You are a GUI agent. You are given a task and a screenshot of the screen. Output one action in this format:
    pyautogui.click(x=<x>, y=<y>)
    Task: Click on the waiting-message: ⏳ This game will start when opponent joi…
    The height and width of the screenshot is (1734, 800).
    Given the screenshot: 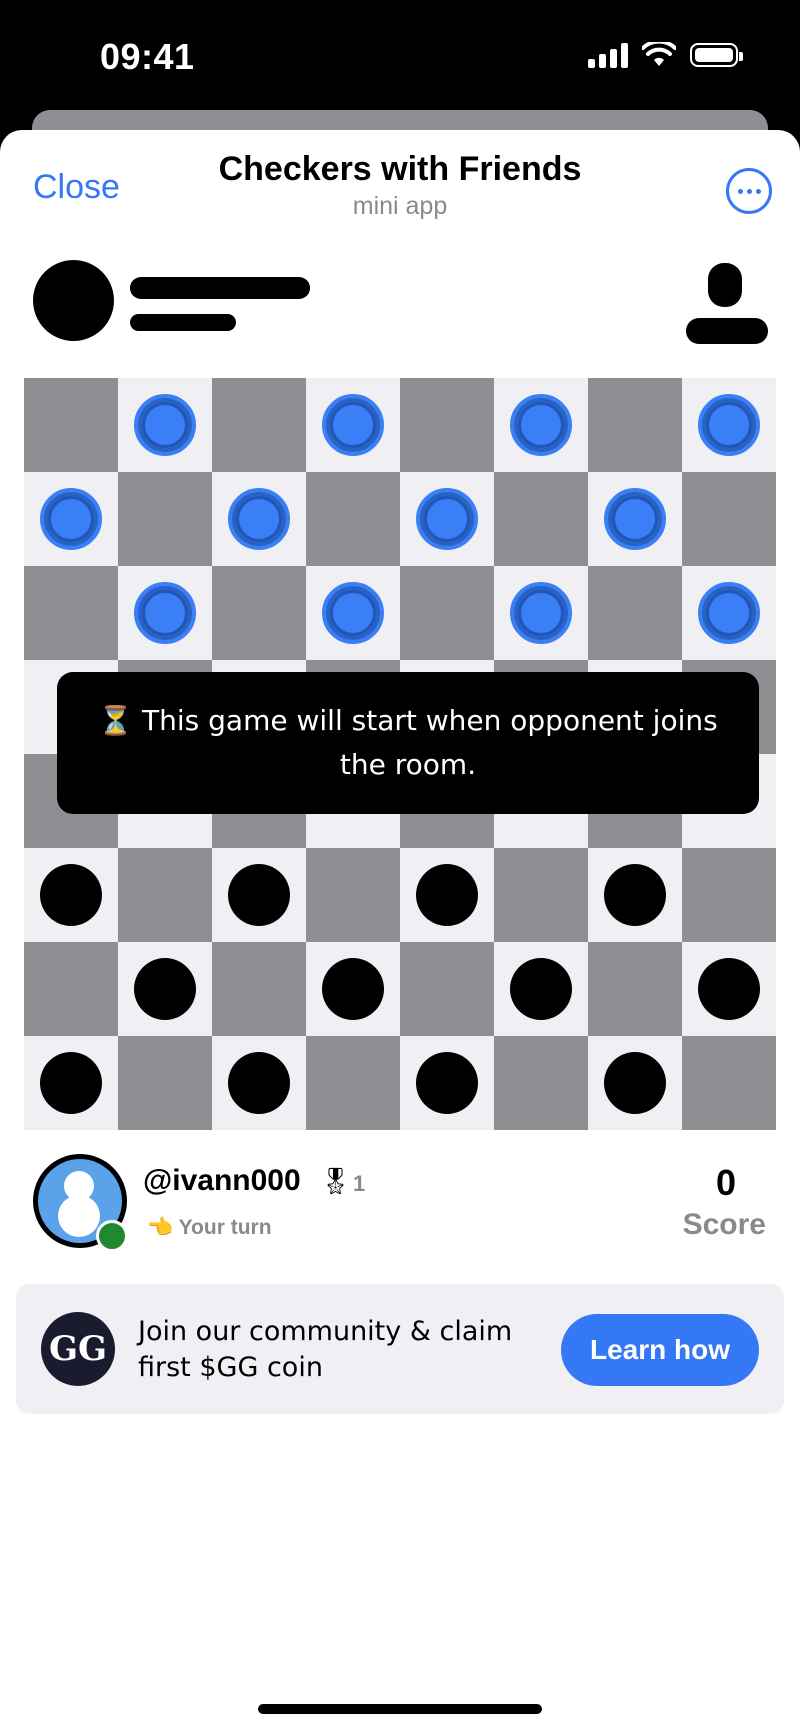 What is the action you would take?
    pyautogui.click(x=408, y=743)
    